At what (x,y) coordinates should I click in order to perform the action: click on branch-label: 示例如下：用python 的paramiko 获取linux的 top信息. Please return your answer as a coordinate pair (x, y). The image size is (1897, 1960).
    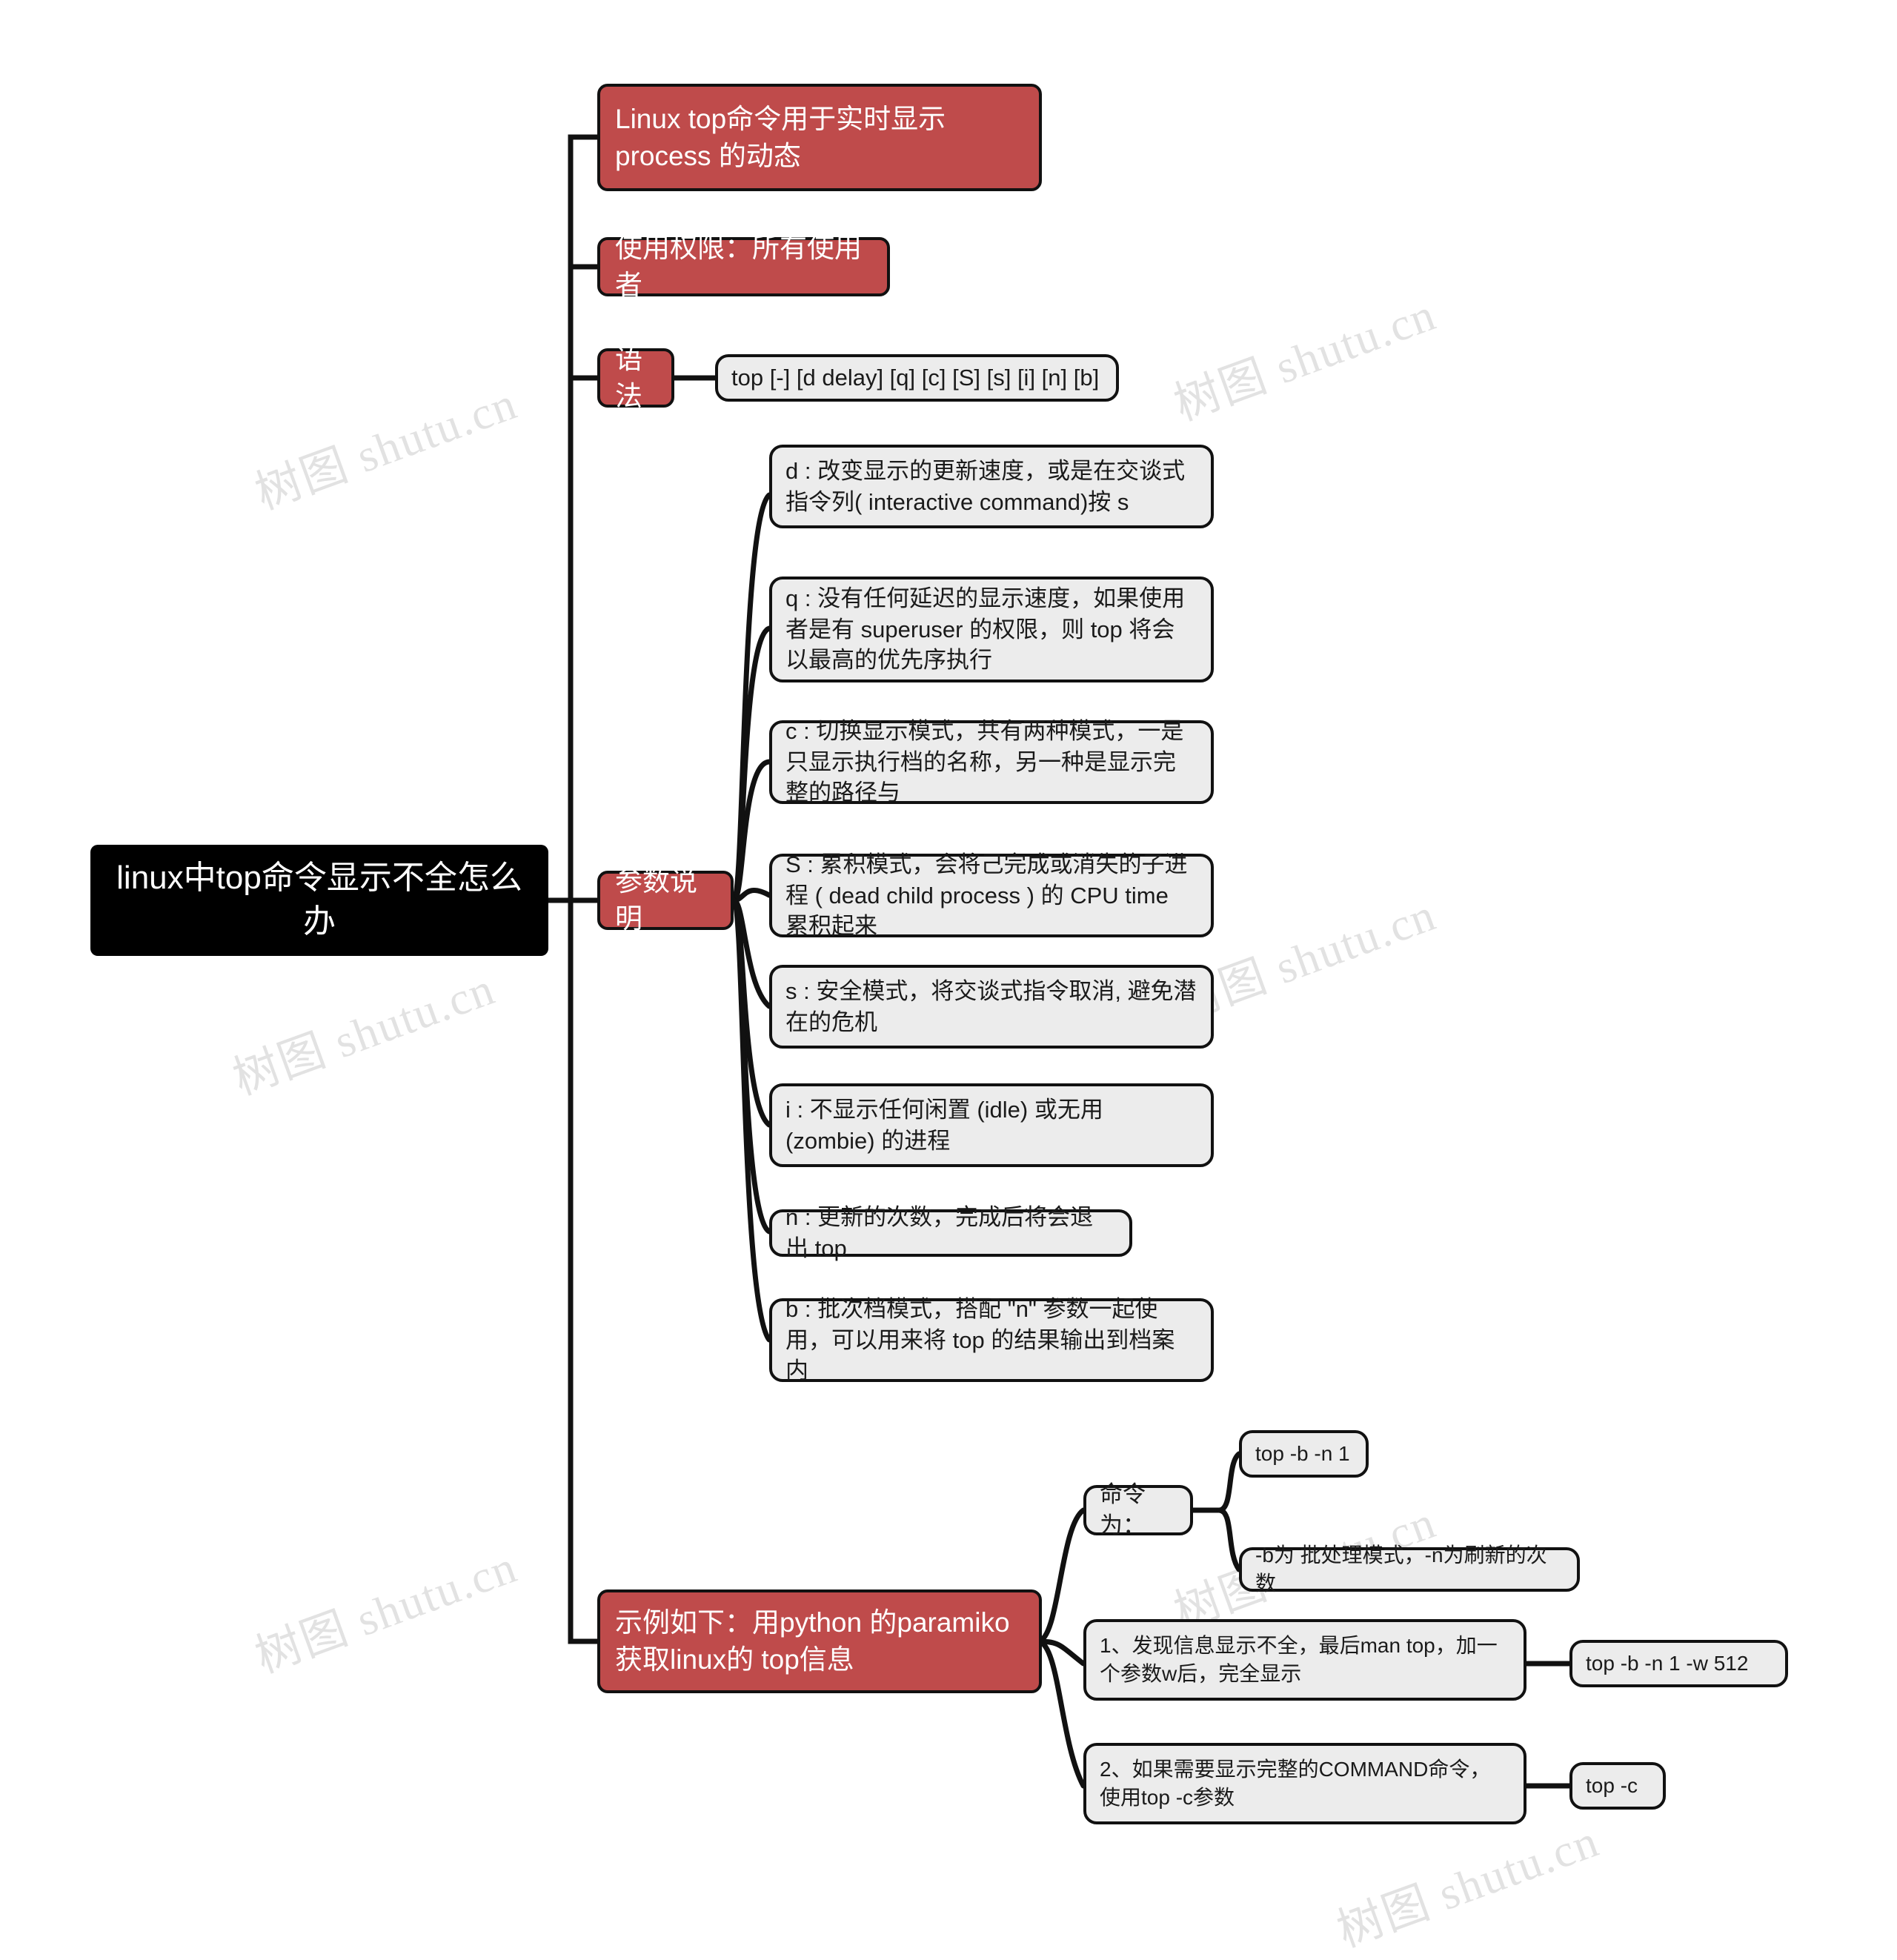
    Looking at the image, I should click on (812, 1641).